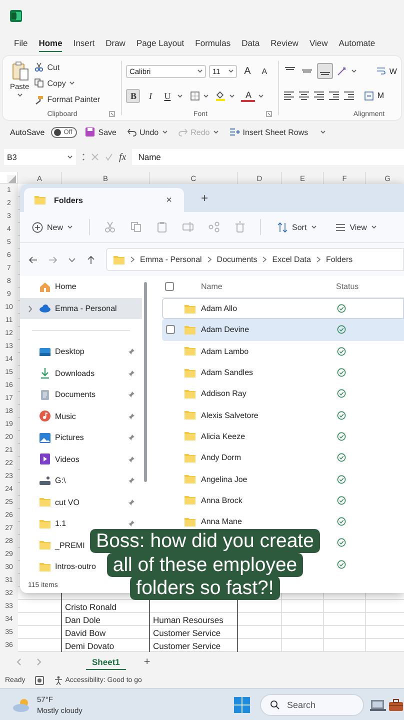 This screenshot has width=404, height=720. I want to click on file-row: Adam Devine, so click(283, 330).